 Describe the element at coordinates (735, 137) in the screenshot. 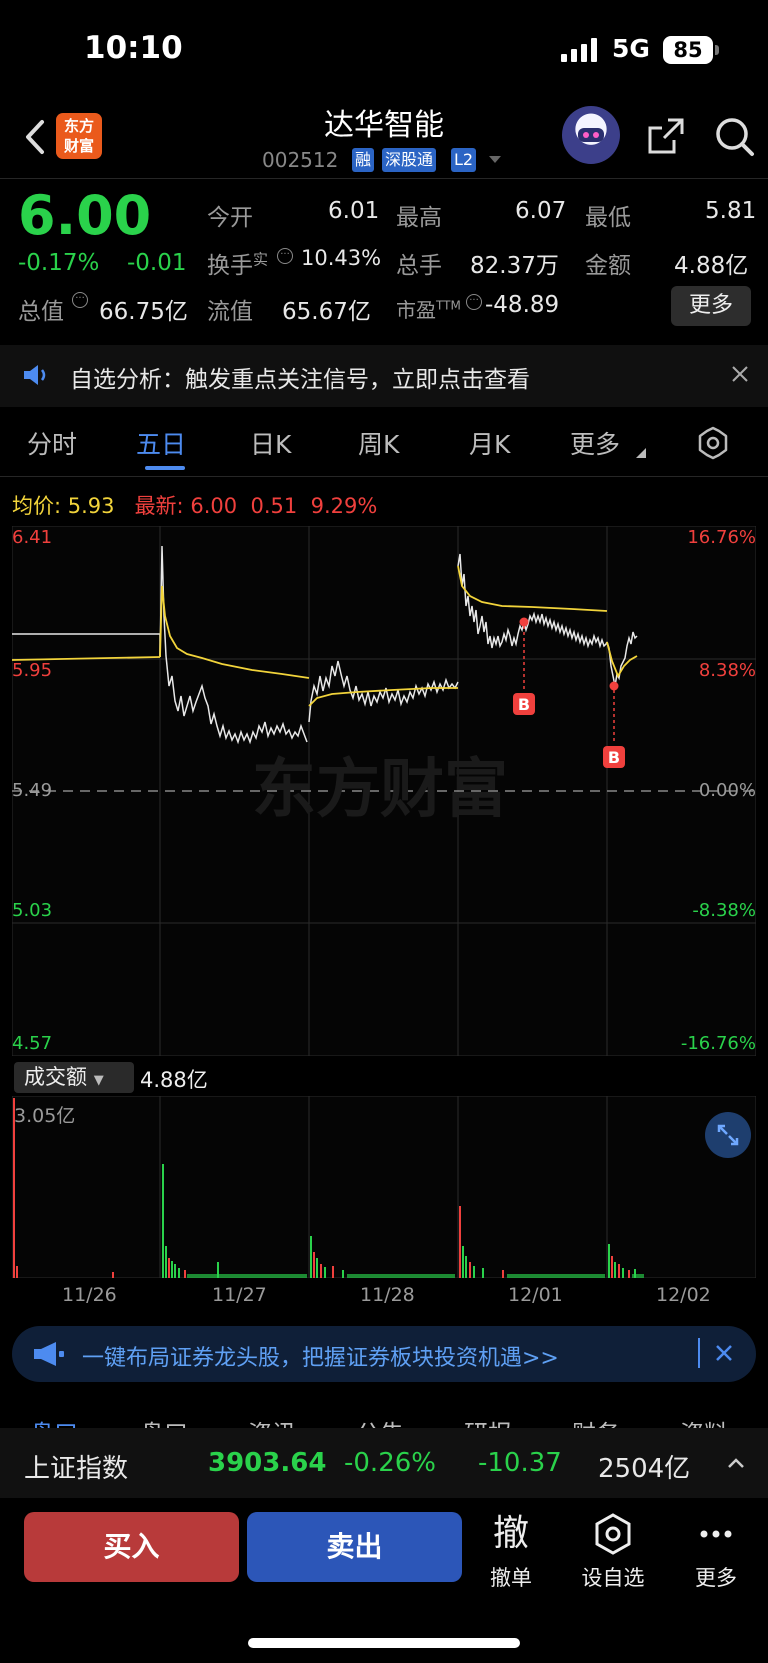

I see `search-icon` at that location.